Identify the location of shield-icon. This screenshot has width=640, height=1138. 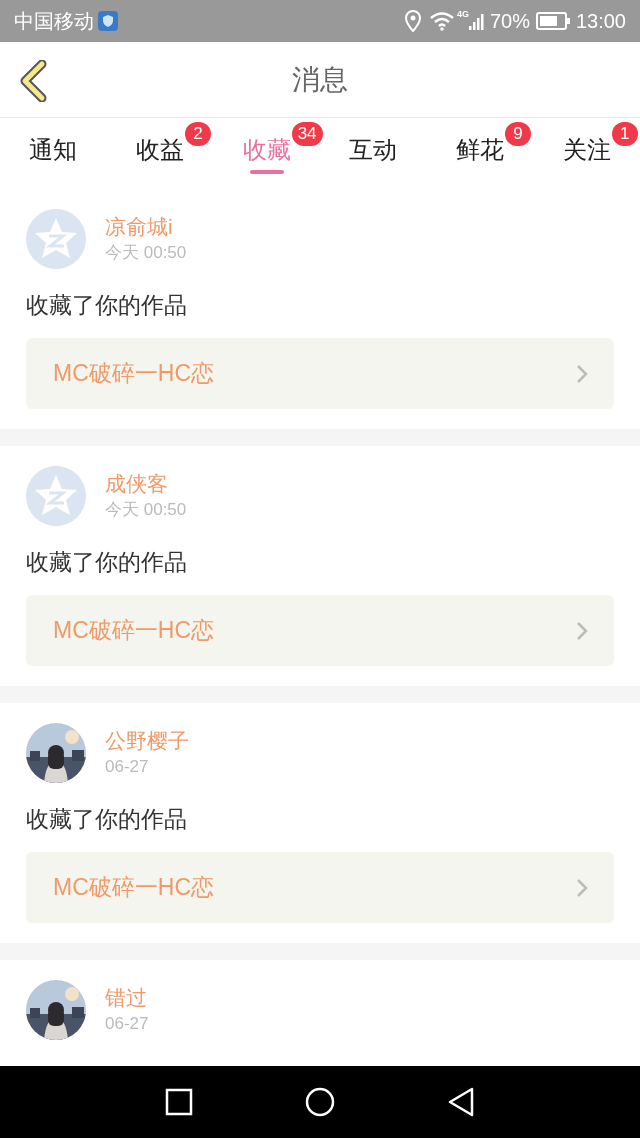
(108, 21).